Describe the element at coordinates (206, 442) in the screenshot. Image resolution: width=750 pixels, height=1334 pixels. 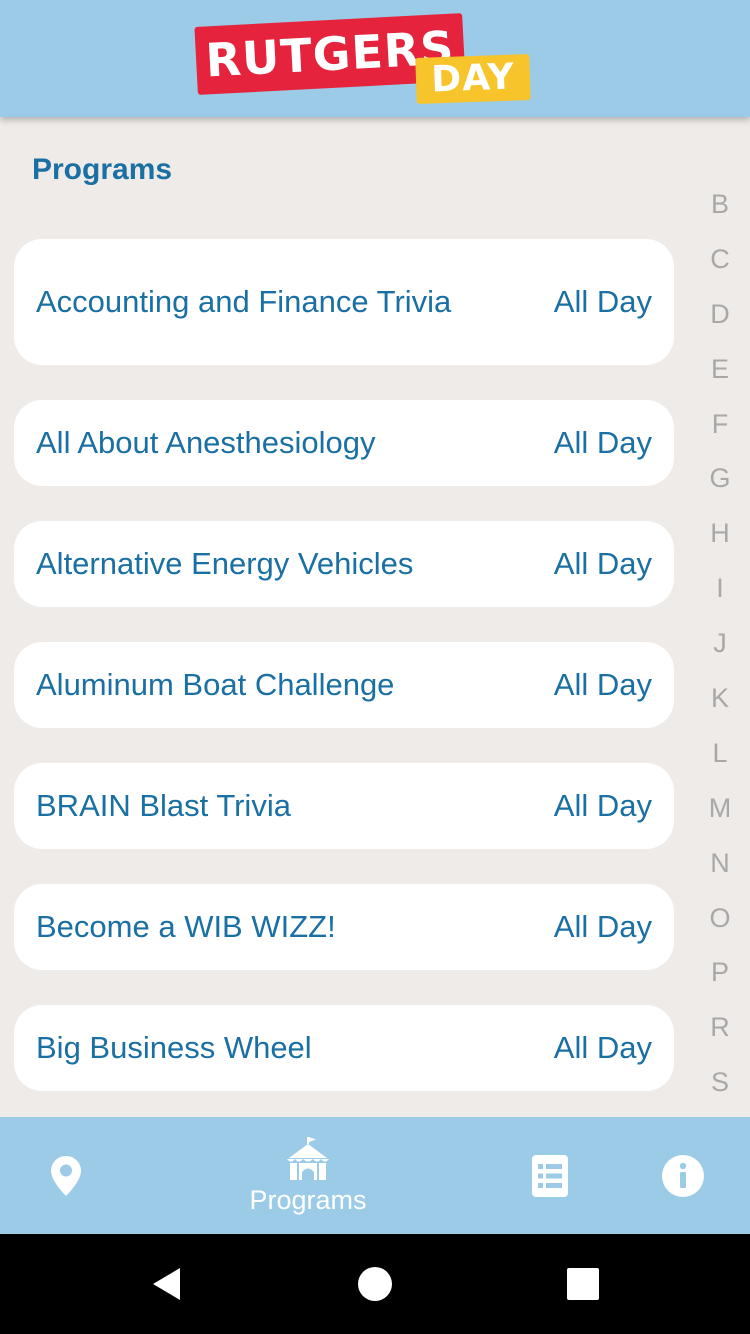
I see `program-name: All About Anesthesiology` at that location.